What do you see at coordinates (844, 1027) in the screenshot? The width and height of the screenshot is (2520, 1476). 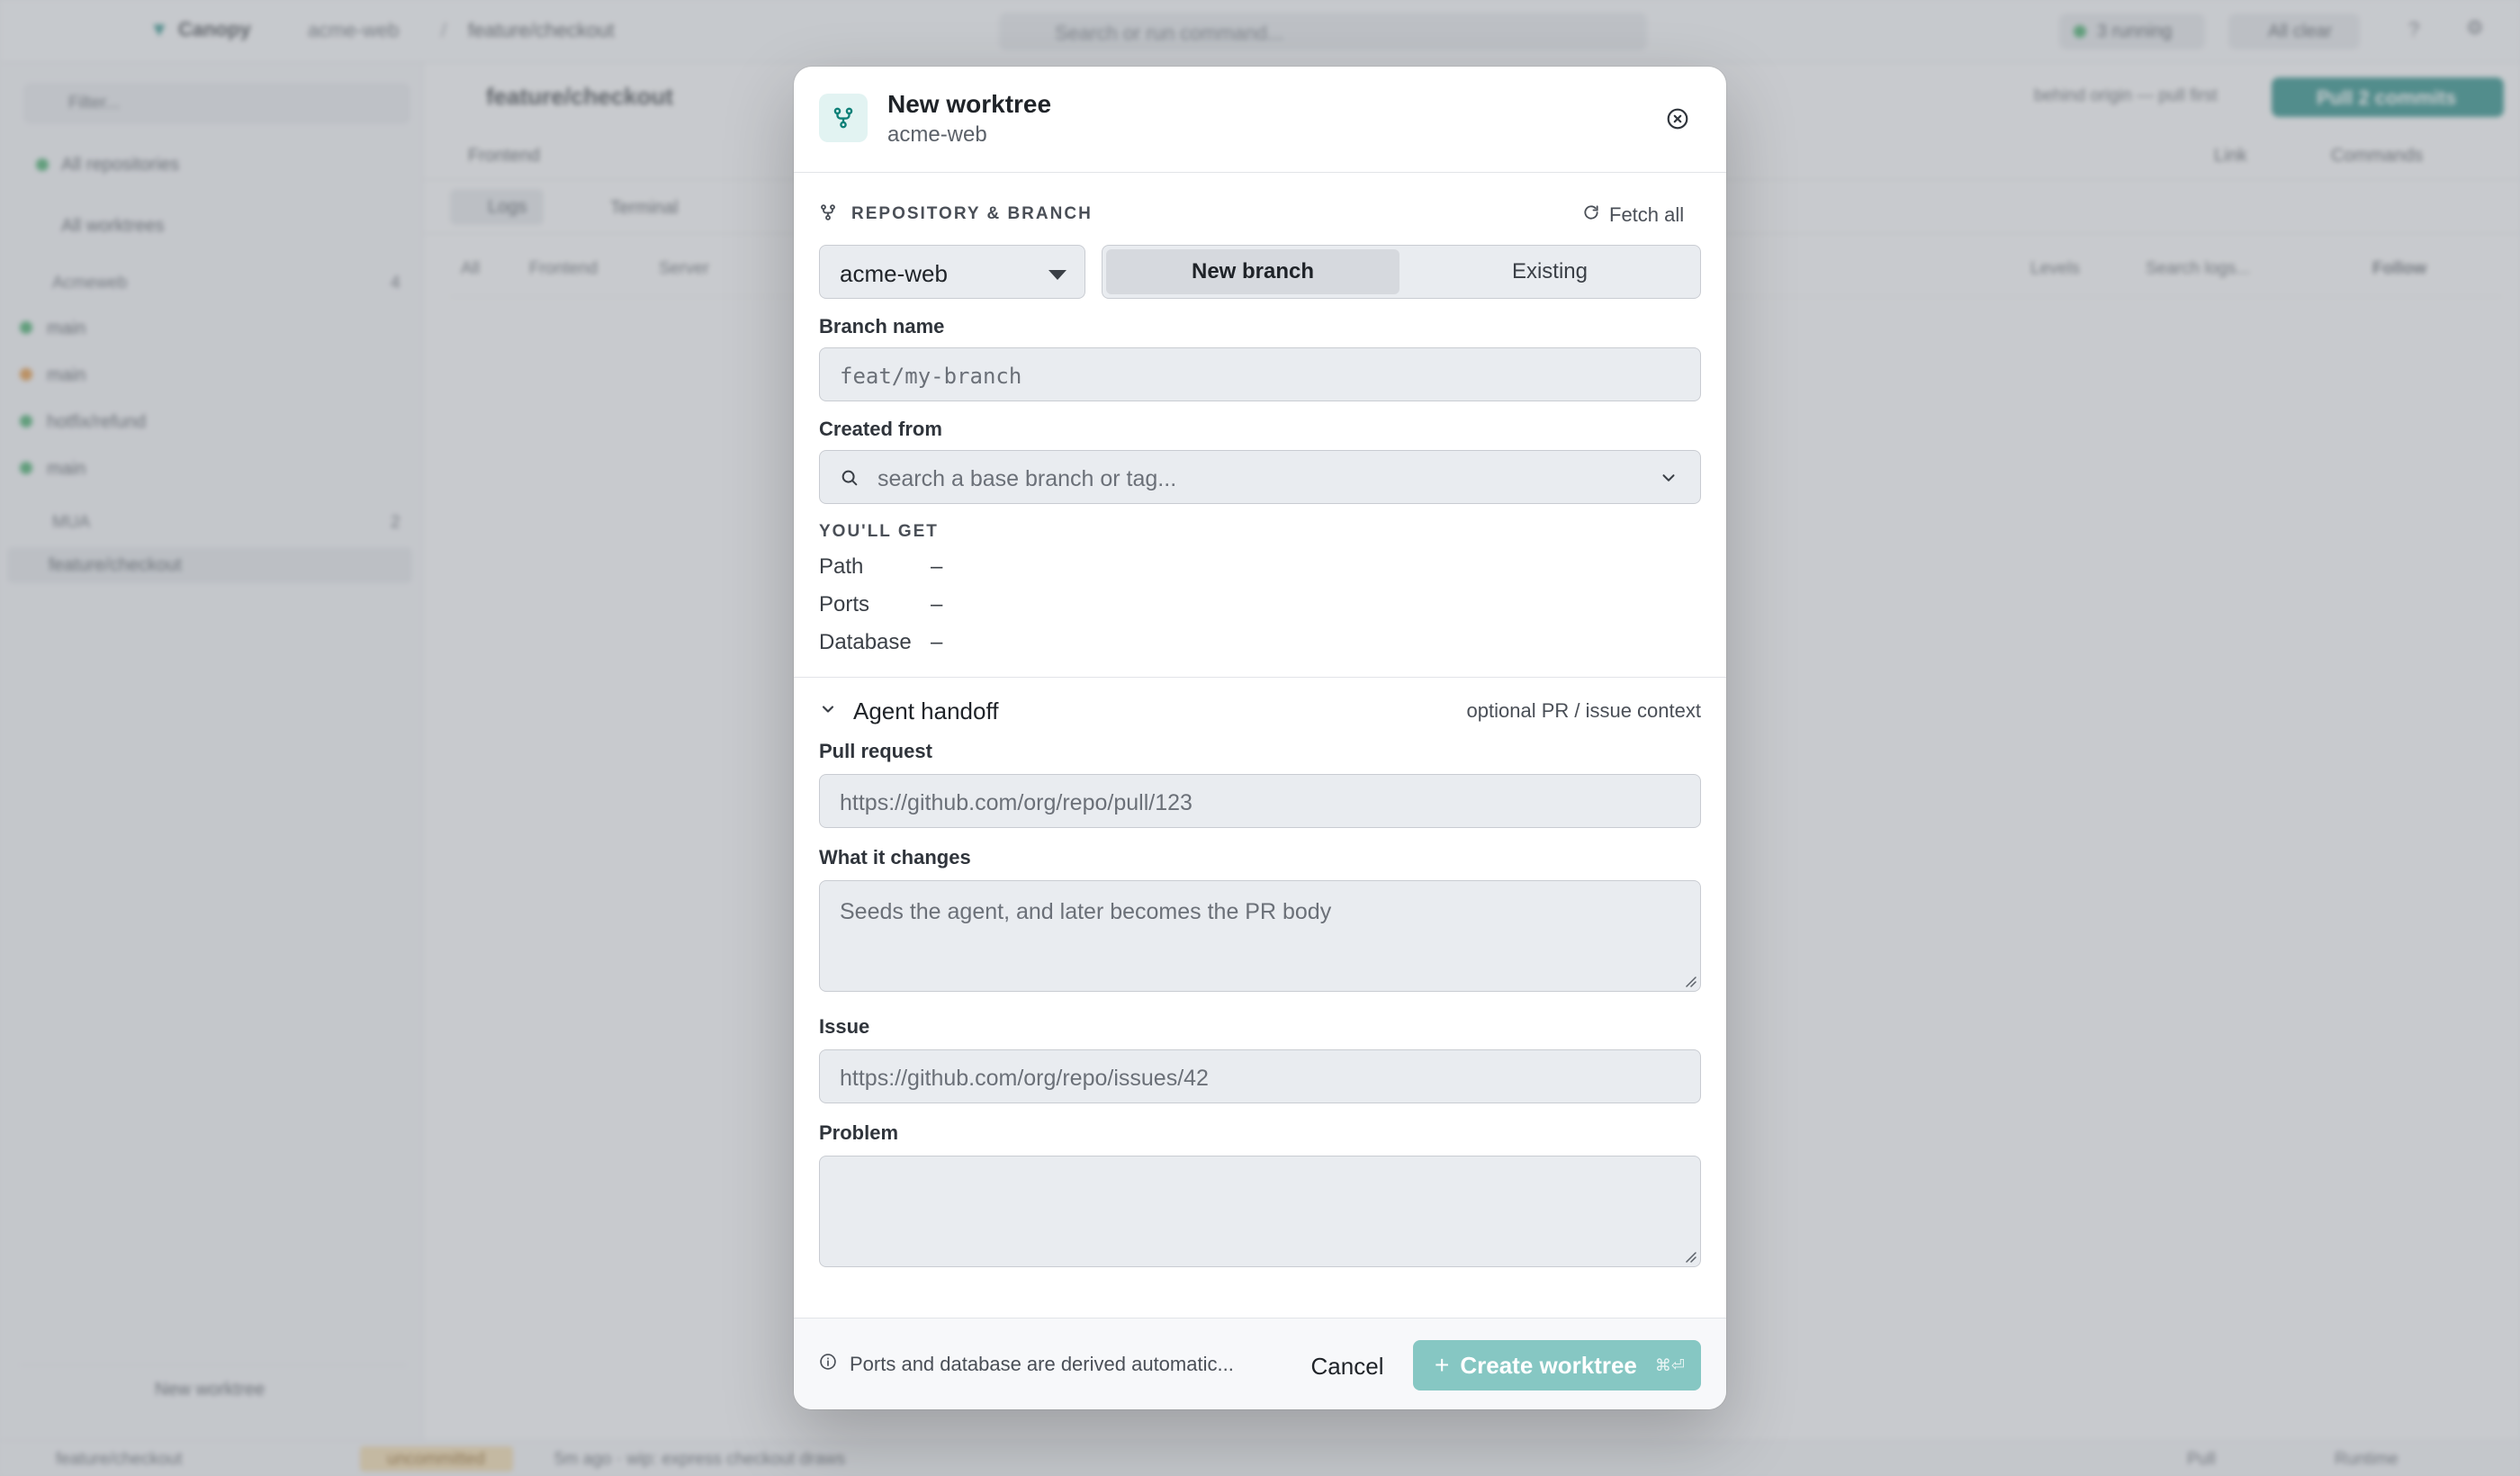 I see `issue-label: Issue` at bounding box center [844, 1027].